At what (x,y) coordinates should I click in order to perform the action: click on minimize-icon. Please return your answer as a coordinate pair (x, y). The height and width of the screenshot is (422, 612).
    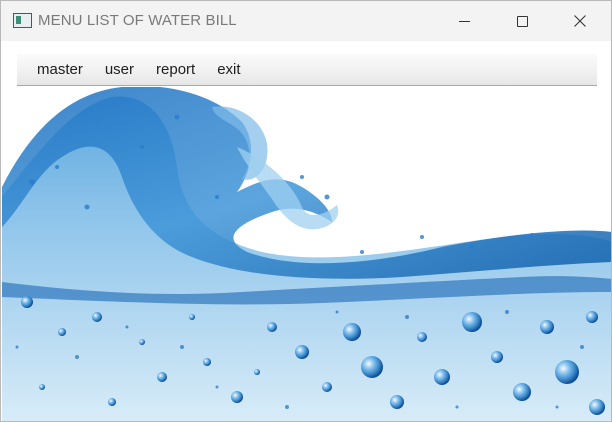
    Looking at the image, I should click on (464, 21).